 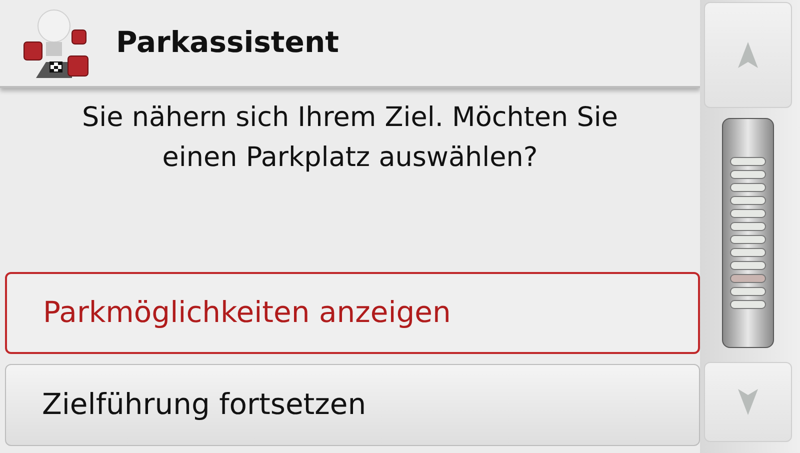 What do you see at coordinates (748, 233) in the screenshot?
I see `scroll-wheel` at bounding box center [748, 233].